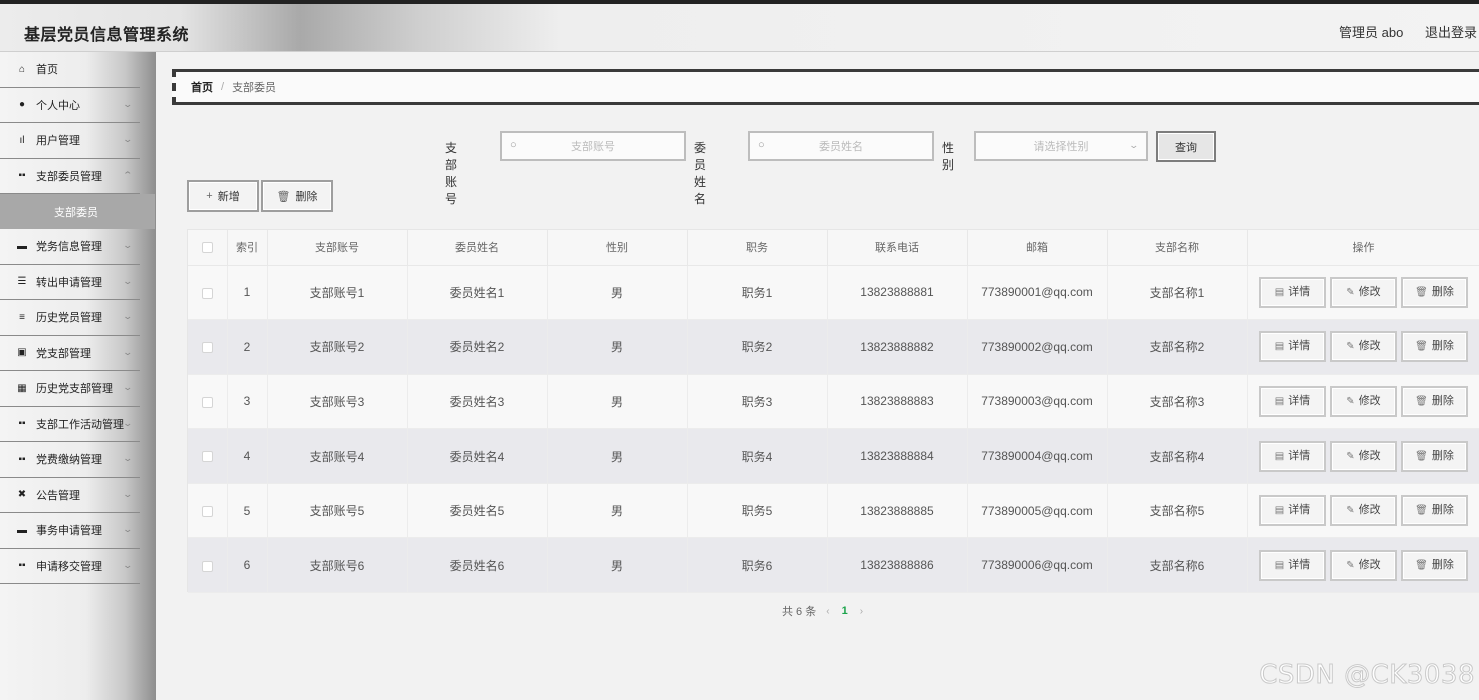 This screenshot has width=1479, height=700. What do you see at coordinates (70, 318) in the screenshot?
I see `sidebar-item-history-members: ≡ 历史党员管理 ⌄` at bounding box center [70, 318].